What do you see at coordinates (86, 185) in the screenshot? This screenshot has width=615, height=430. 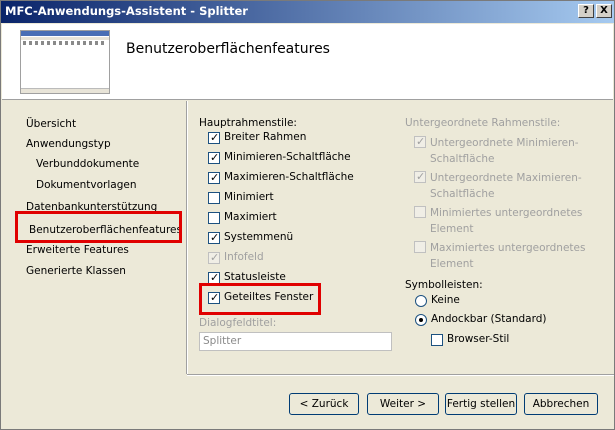 I see `nav-item-dokumentvorlagen: Dokumentvorlagen` at bounding box center [86, 185].